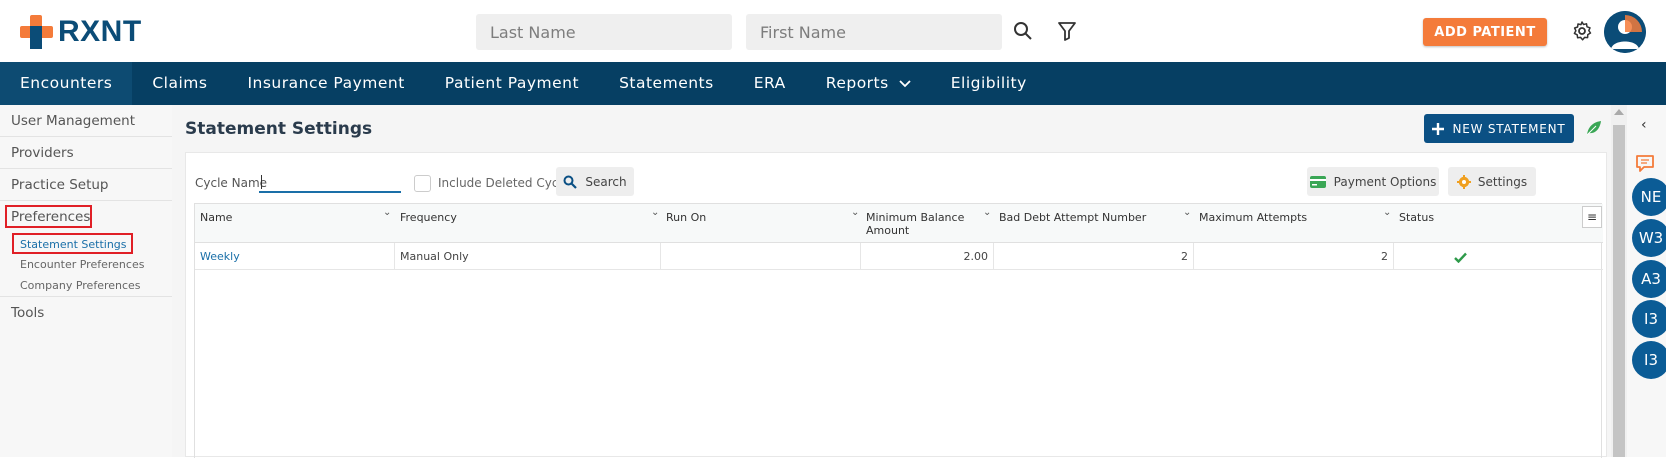 Image resolution: width=1666 pixels, height=458 pixels. Describe the element at coordinates (504, 183) in the screenshot. I see `include-deleted-label: Include Deleted Cycle` at that location.